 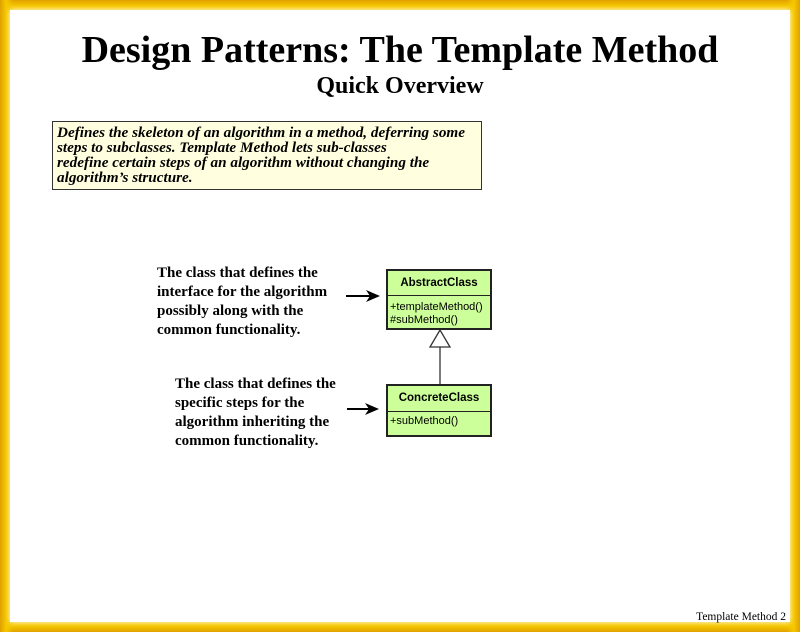 What do you see at coordinates (439, 399) in the screenshot?
I see `concrete-class-name: ConcreteClass` at bounding box center [439, 399].